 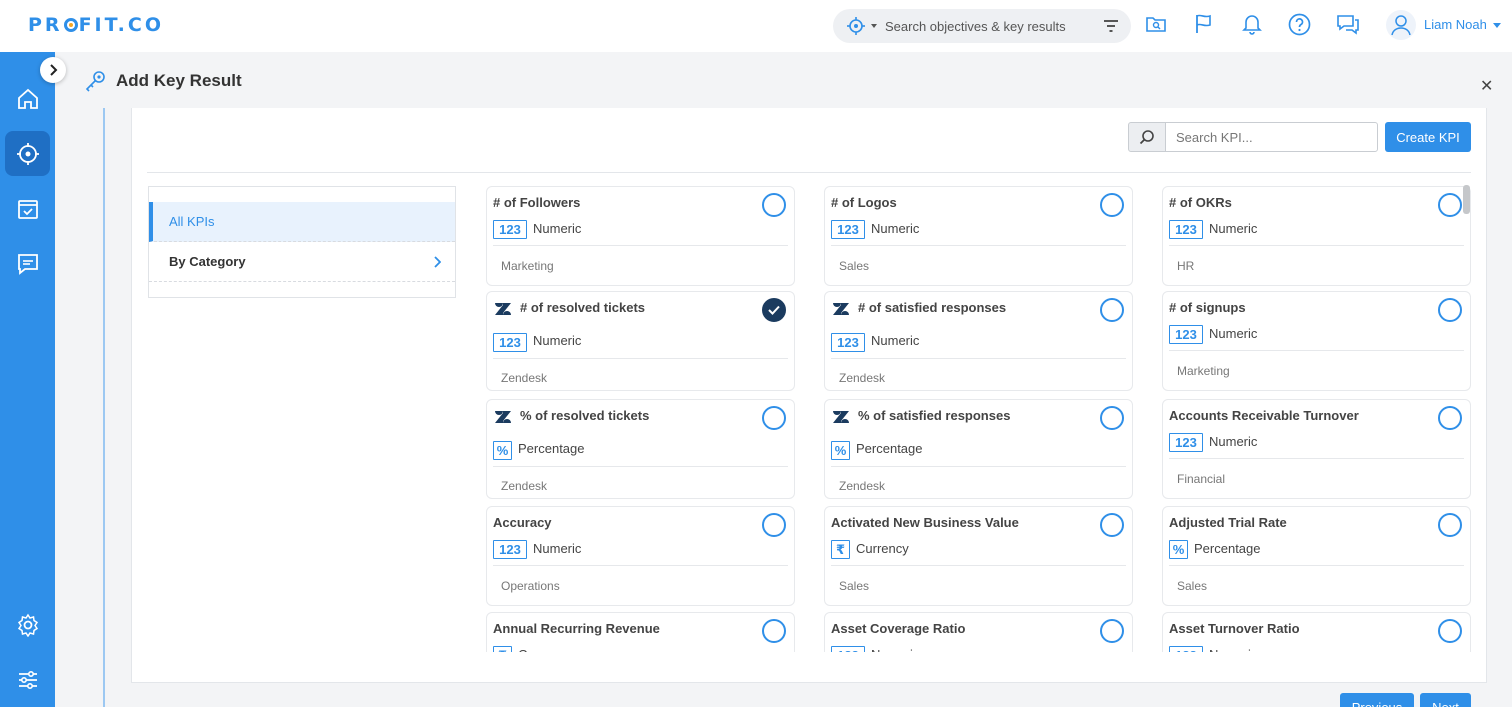 What do you see at coordinates (898, 628) in the screenshot?
I see `kpi-name: Asset Coverage Ratio` at bounding box center [898, 628].